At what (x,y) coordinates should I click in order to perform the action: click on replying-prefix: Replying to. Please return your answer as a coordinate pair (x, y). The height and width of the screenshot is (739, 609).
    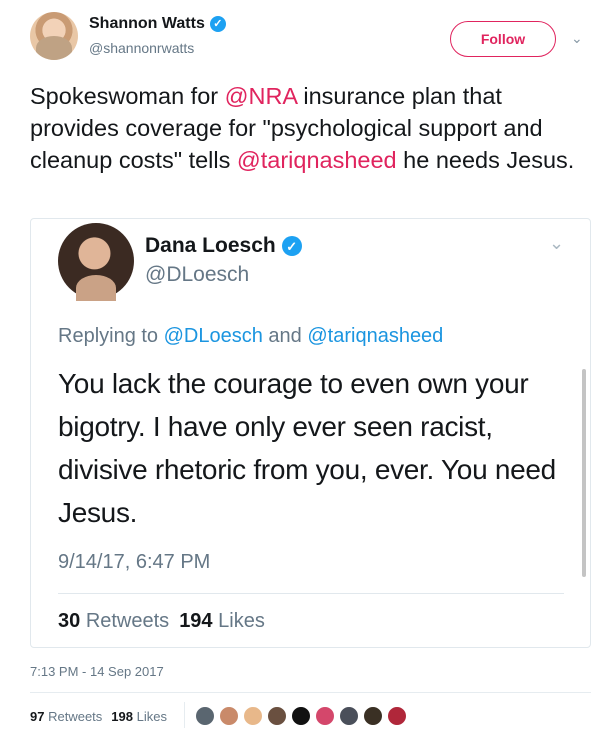
    Looking at the image, I should click on (111, 336).